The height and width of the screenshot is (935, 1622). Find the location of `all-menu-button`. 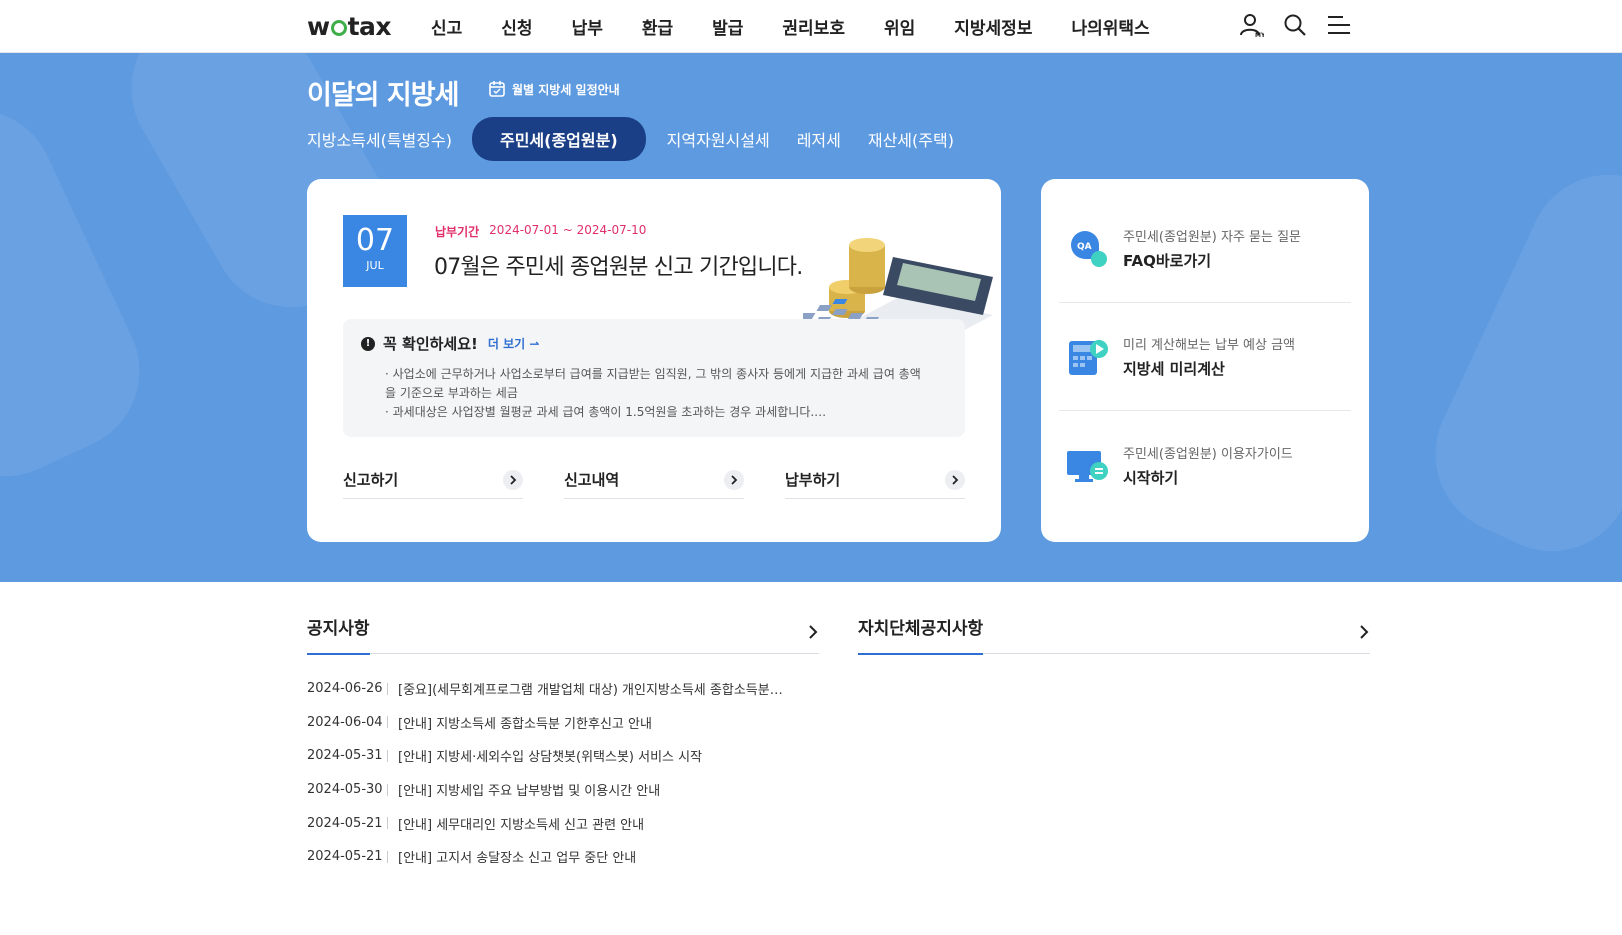

all-menu-button is located at coordinates (1339, 25).